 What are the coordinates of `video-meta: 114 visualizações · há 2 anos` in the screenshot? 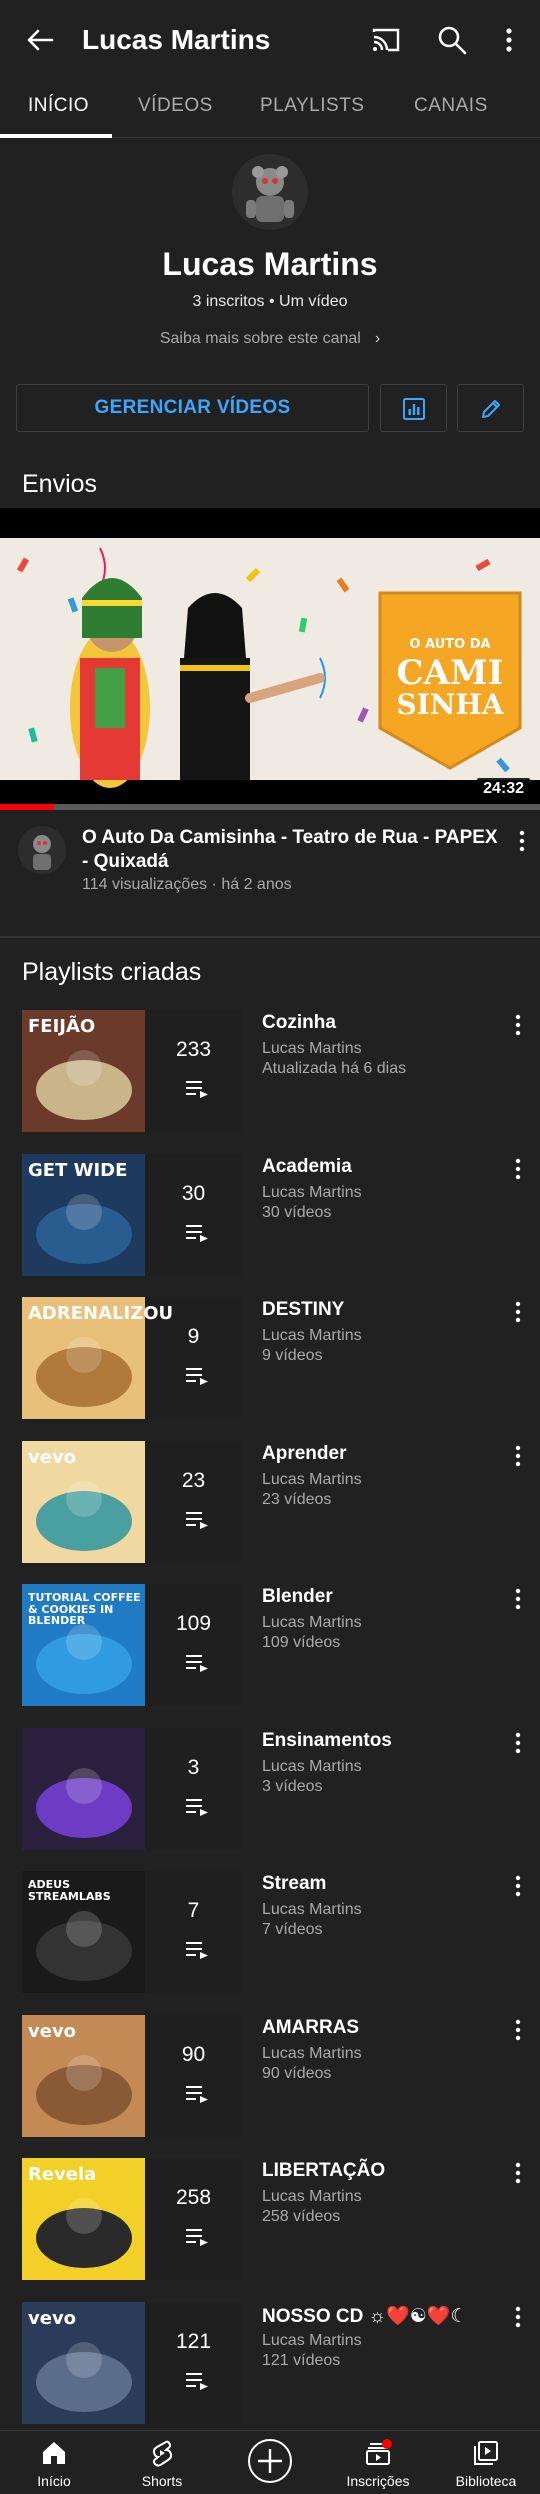 It's located at (187, 884).